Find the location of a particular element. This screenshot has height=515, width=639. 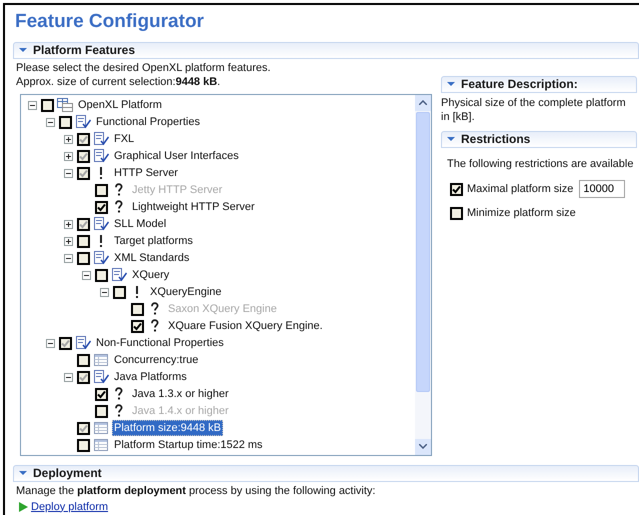

tree-item: Lightweight HTTP Server is located at coordinates (193, 207).